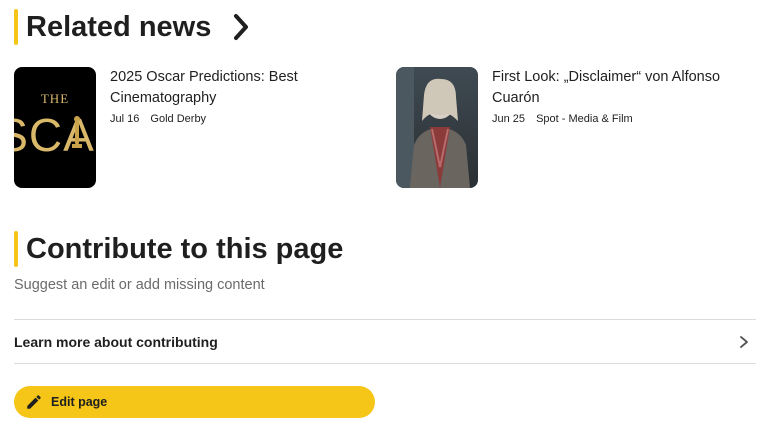 Image resolution: width=768 pixels, height=425 pixels. What do you see at coordinates (584, 119) in the screenshot?
I see `news-source: Spot - Media & Film` at bounding box center [584, 119].